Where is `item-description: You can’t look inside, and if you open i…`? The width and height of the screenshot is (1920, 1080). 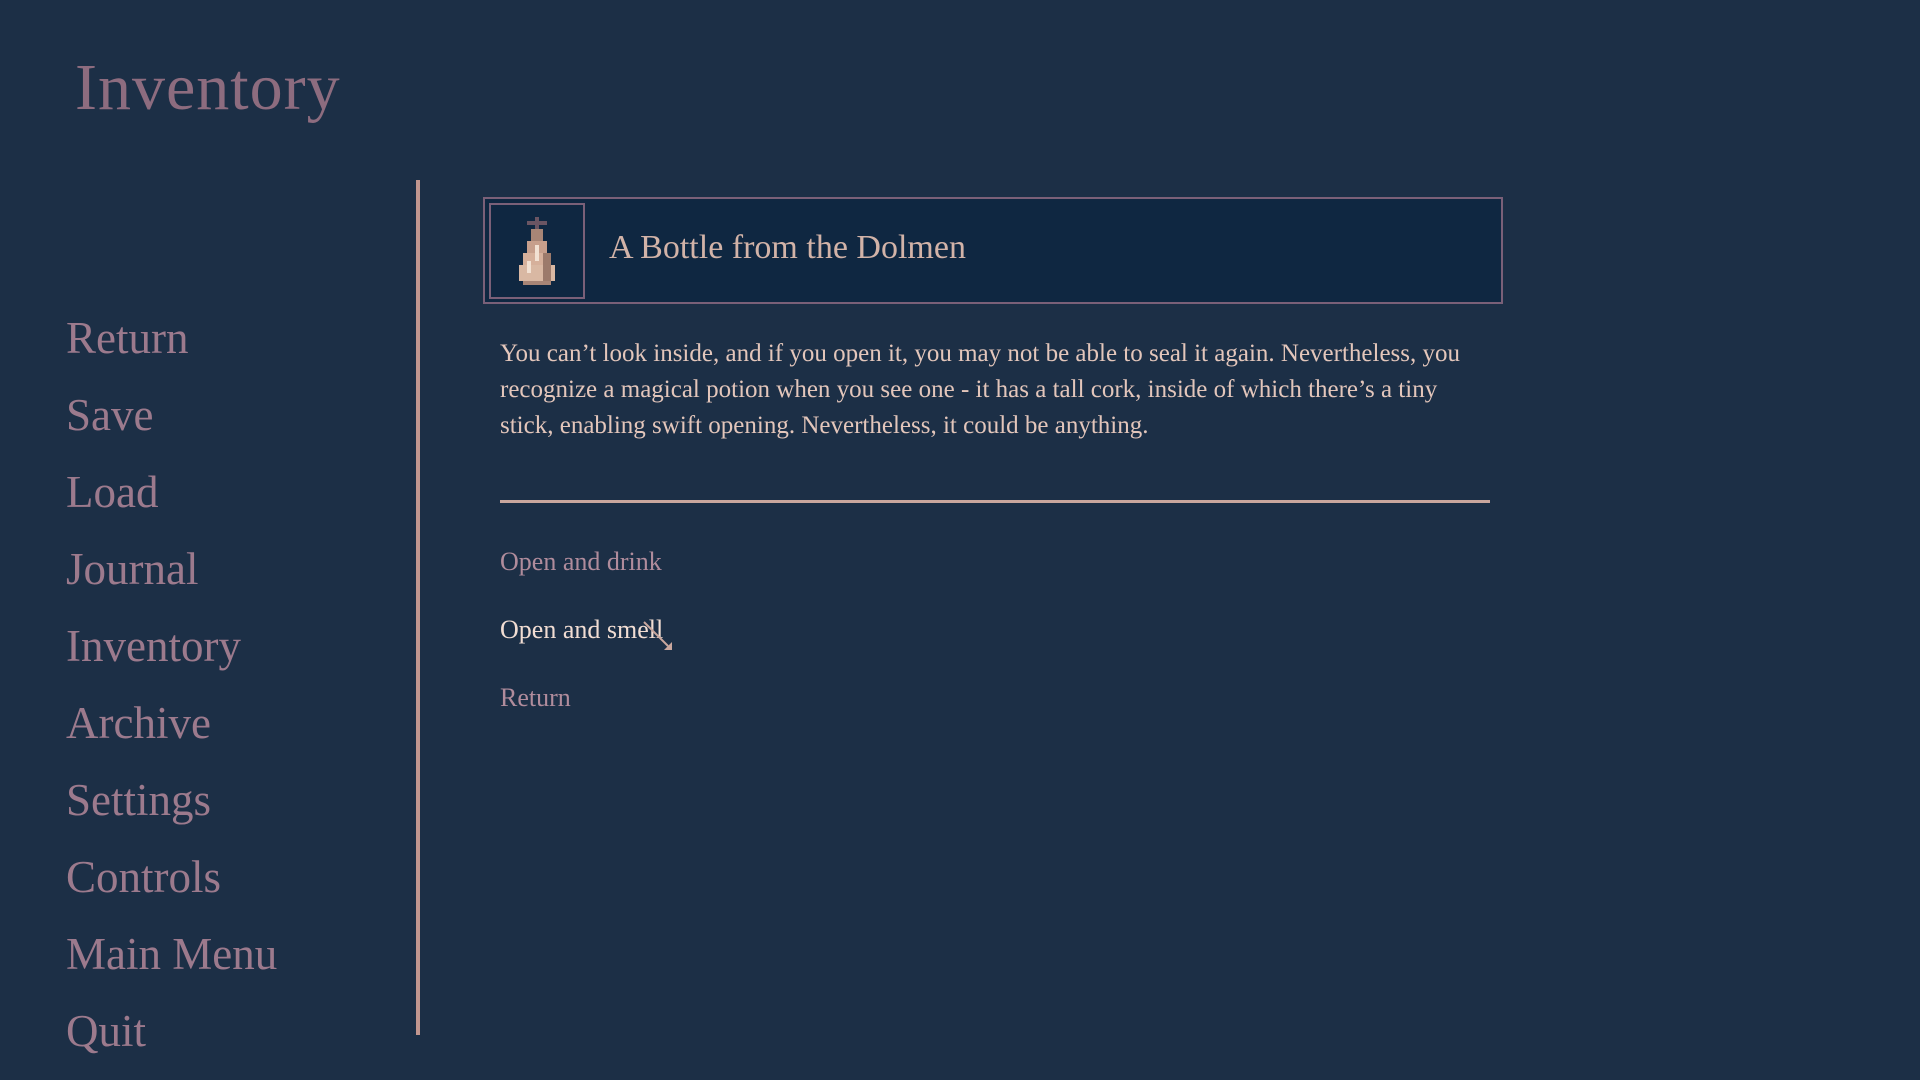
item-description: You can’t look inside, and if you open i… is located at coordinates (980, 389).